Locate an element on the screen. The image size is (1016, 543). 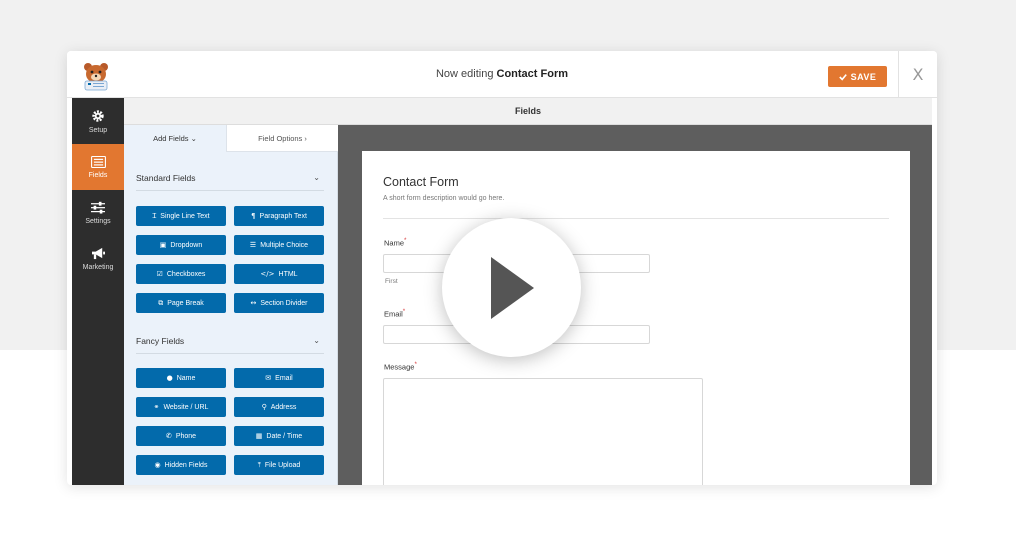
field-button-section-divider: ↔ Section Divider is located at coordinates (279, 303).